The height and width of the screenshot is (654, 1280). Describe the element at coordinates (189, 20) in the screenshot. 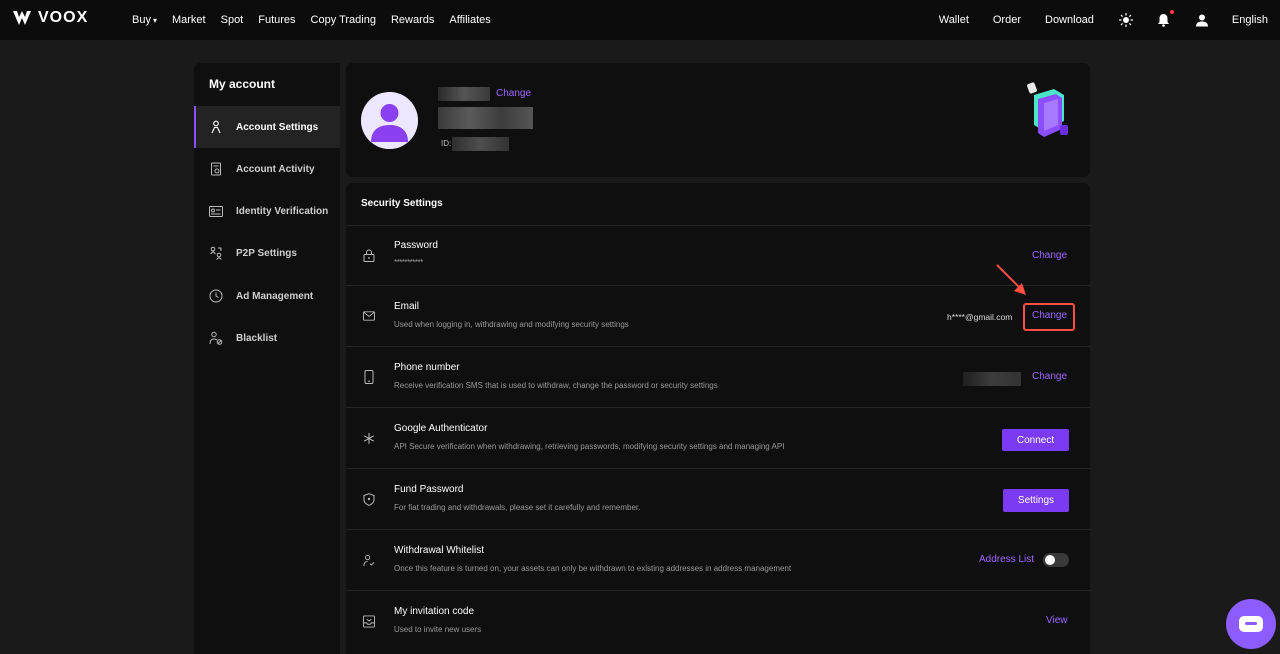

I see `nav-market: Market` at that location.